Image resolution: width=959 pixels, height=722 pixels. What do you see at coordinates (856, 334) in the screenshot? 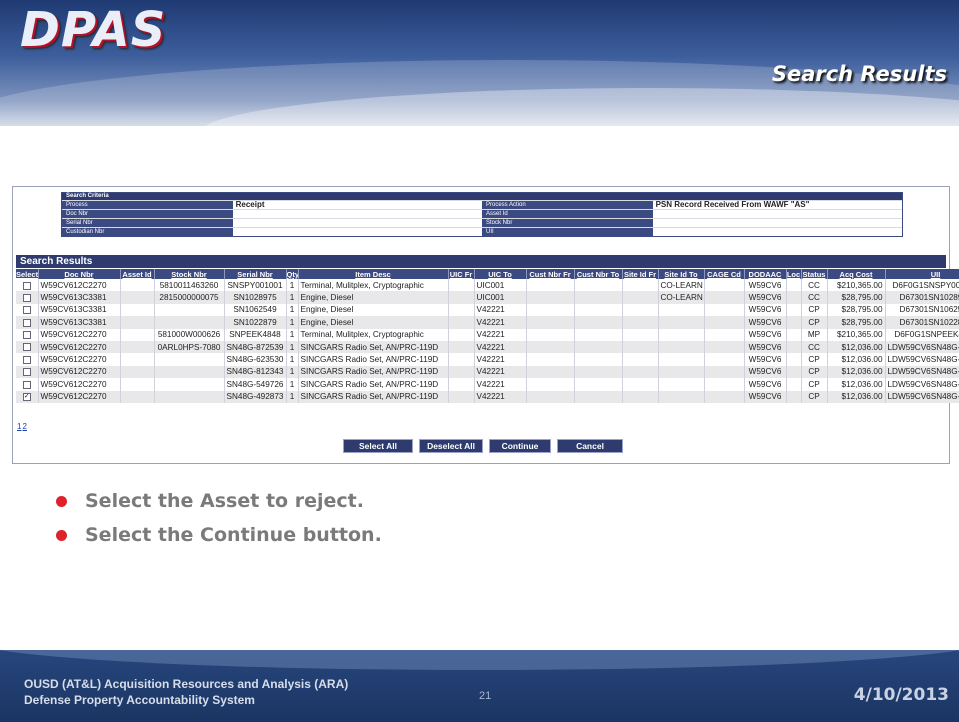
I see `cell-cost: $210,365.00` at bounding box center [856, 334].